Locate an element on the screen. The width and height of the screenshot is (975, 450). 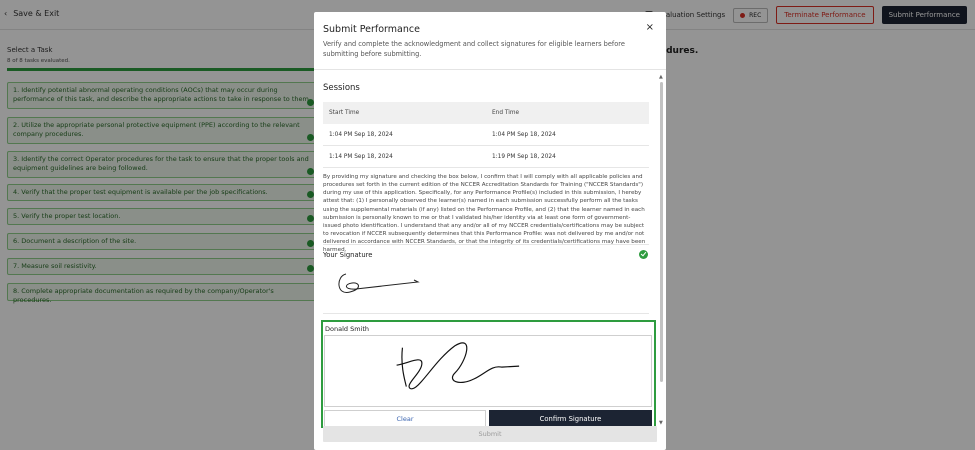
clear-signature-button: Clear is located at coordinates (405, 418).